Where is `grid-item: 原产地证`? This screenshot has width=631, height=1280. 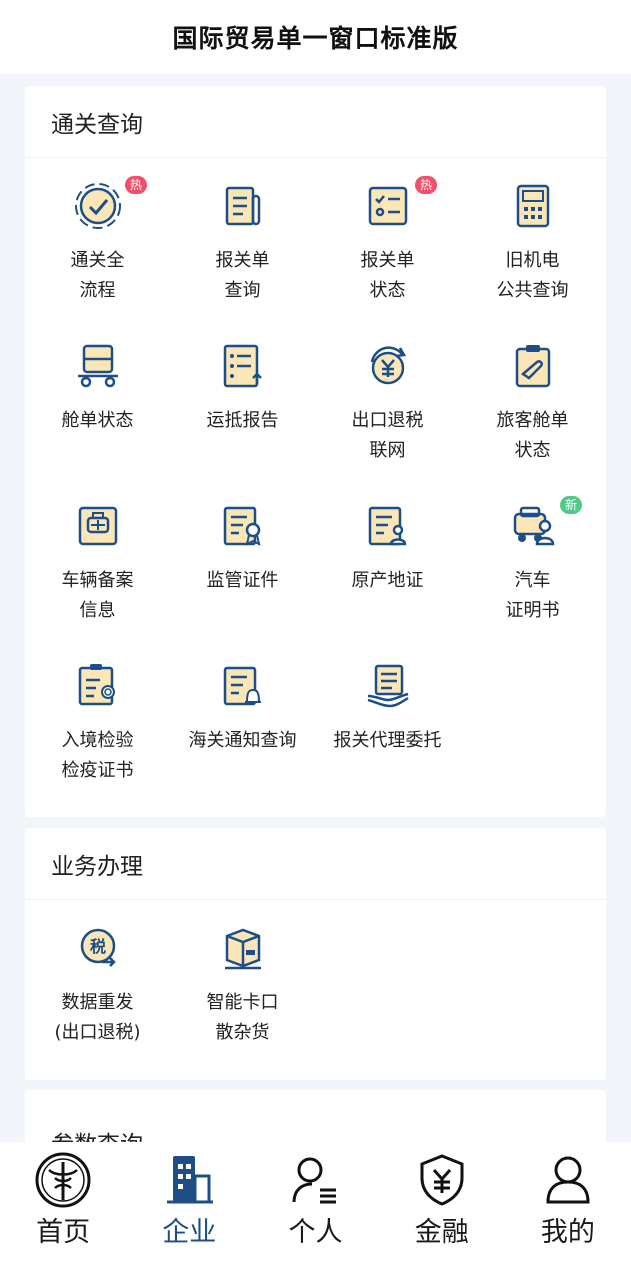 grid-item: 原产地证 is located at coordinates (387, 560).